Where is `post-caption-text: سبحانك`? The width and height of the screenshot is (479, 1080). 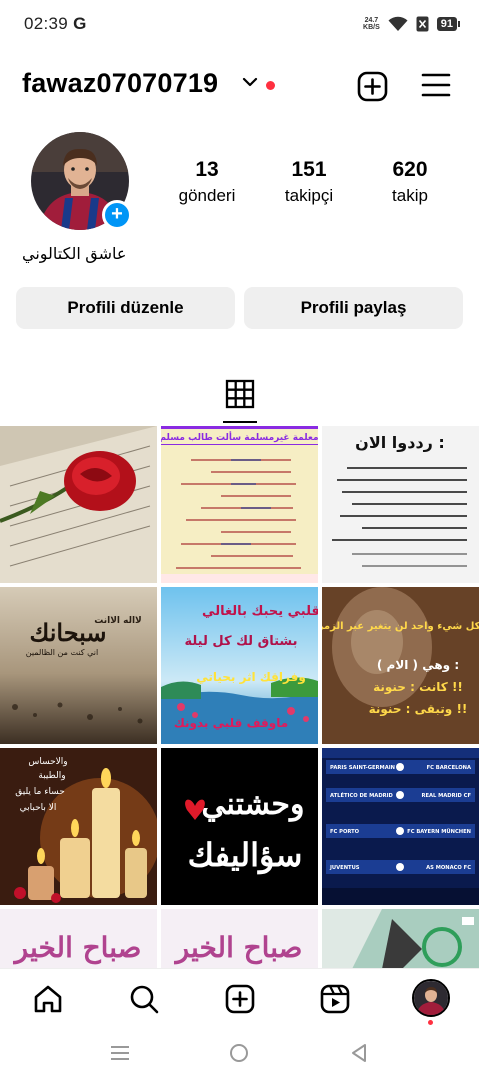
post-caption-text: سبحانك is located at coordinates (67, 632).